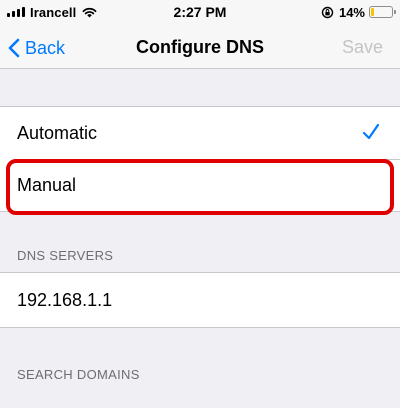 Image resolution: width=400 pixels, height=408 pixels. I want to click on page-title: Configure DNS, so click(200, 47).